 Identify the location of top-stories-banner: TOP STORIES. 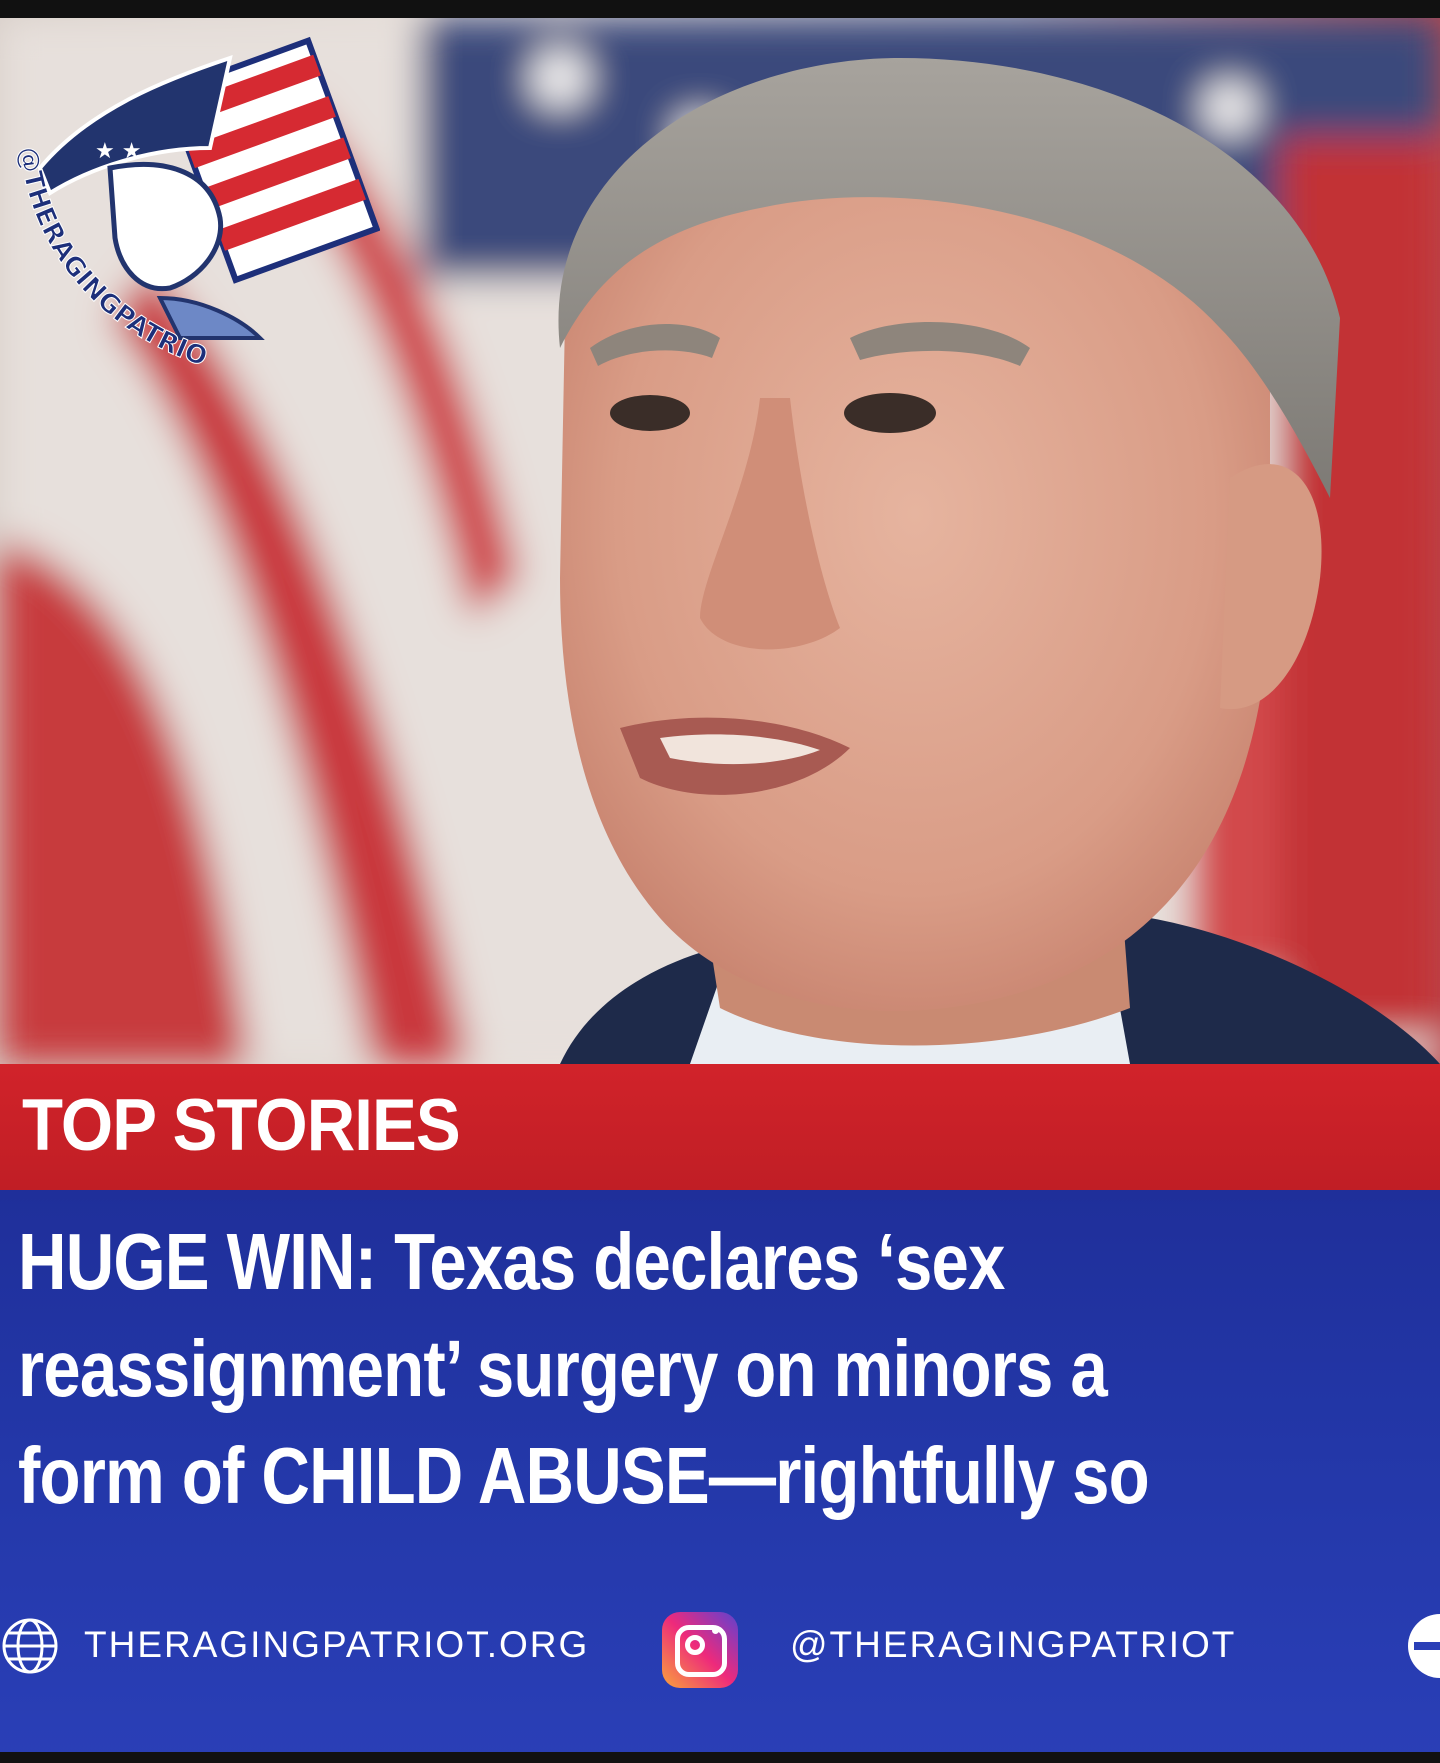
(720, 1127).